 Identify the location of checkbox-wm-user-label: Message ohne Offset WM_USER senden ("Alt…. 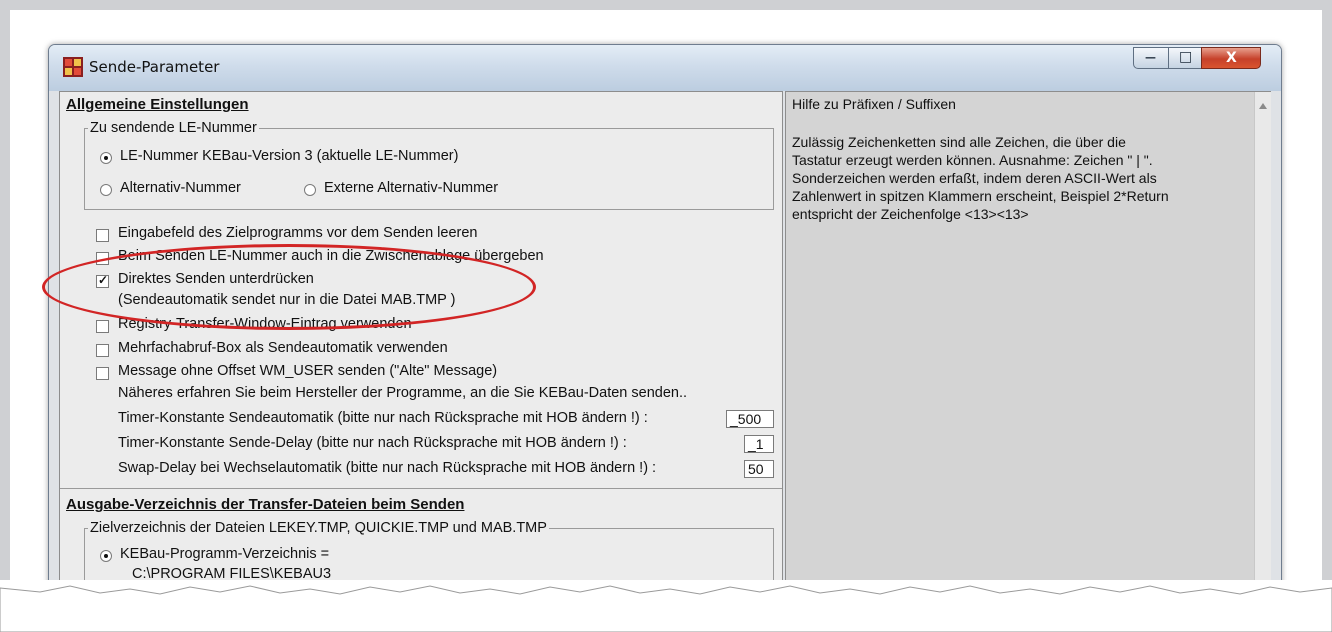
(308, 371).